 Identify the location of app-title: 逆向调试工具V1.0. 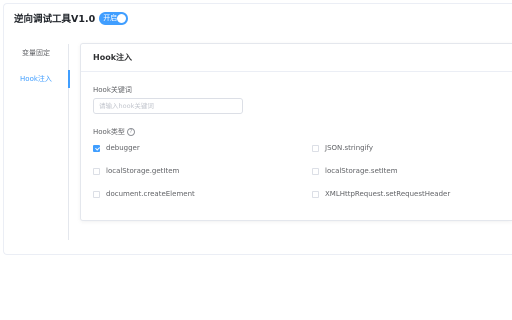
(55, 19).